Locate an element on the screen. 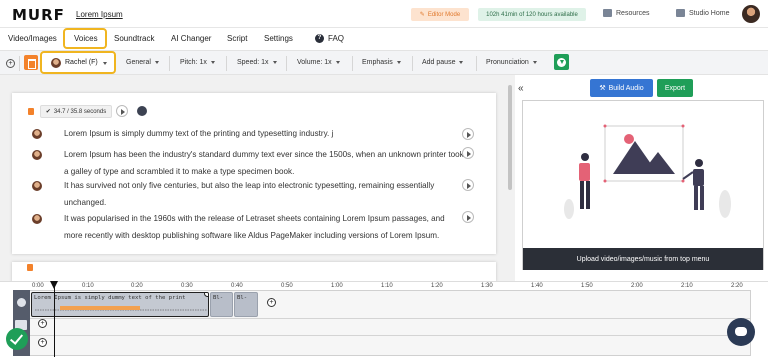  tick-label: 0:00 is located at coordinates (38, 286).